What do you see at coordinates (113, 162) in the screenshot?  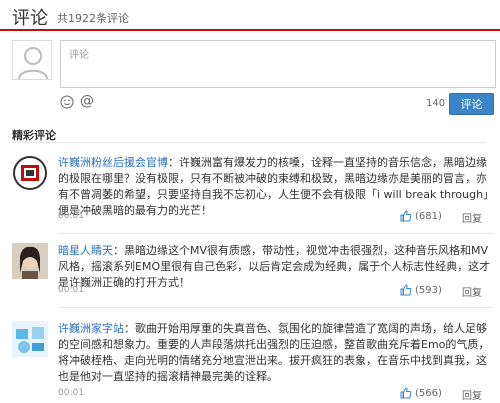 I see `comment-username: 许巍洲粉丝后援会官博` at bounding box center [113, 162].